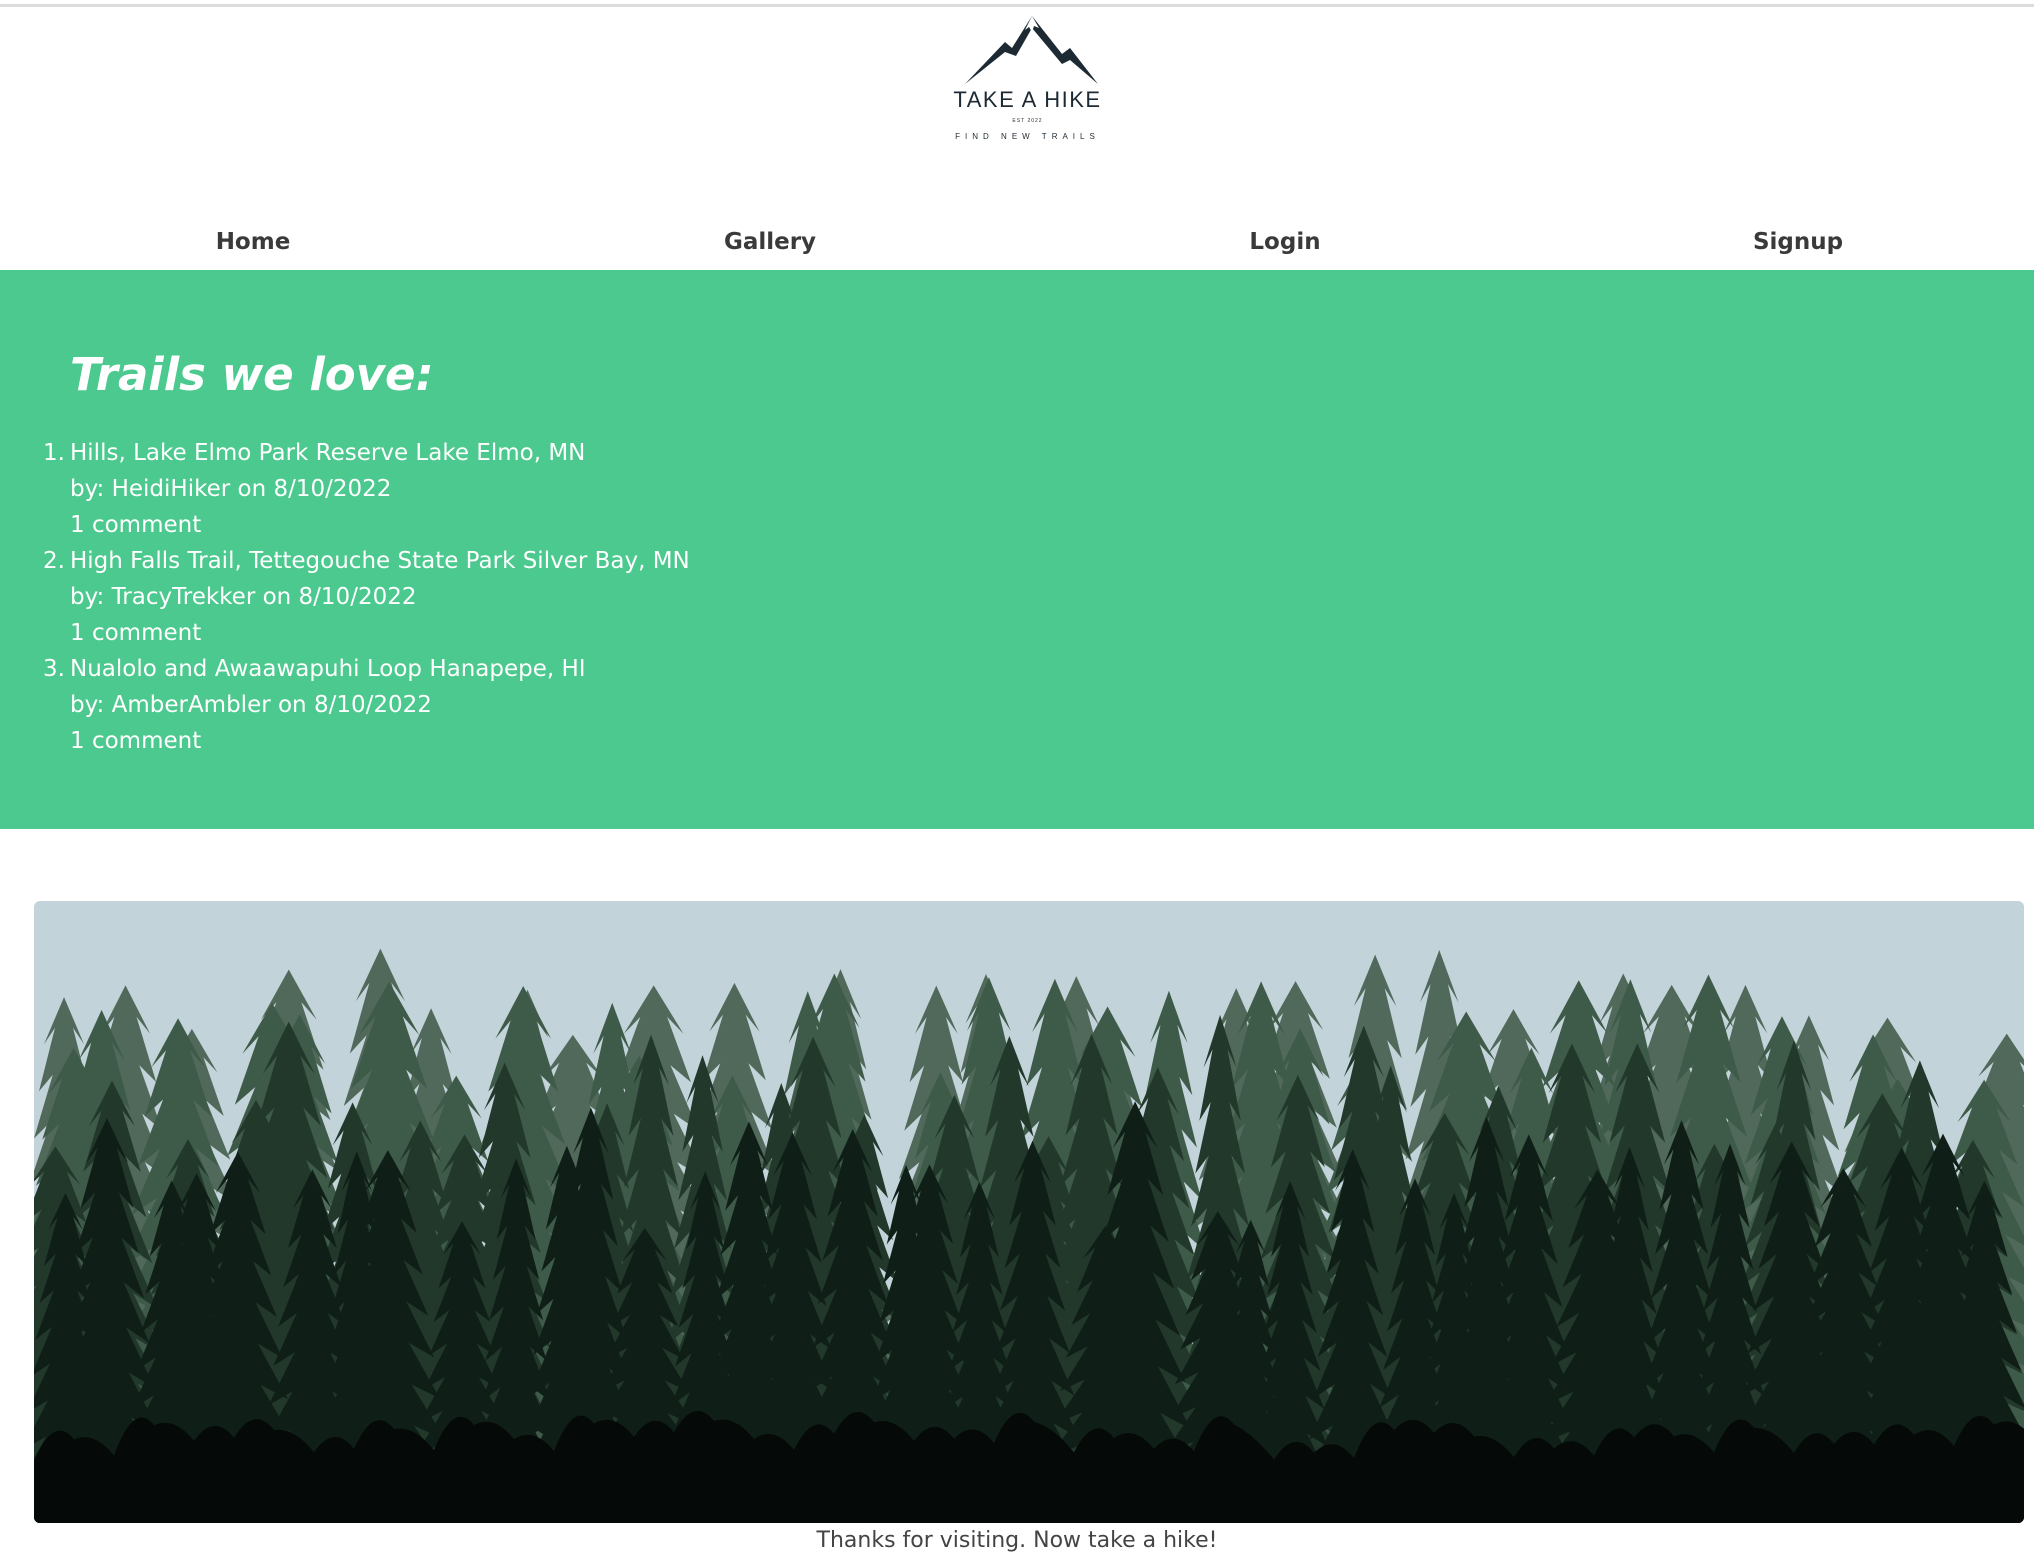 The width and height of the screenshot is (2034, 1560). Describe the element at coordinates (251, 705) in the screenshot. I see `trail-byline: by: AmberAmbler on 8/10/2022` at that location.